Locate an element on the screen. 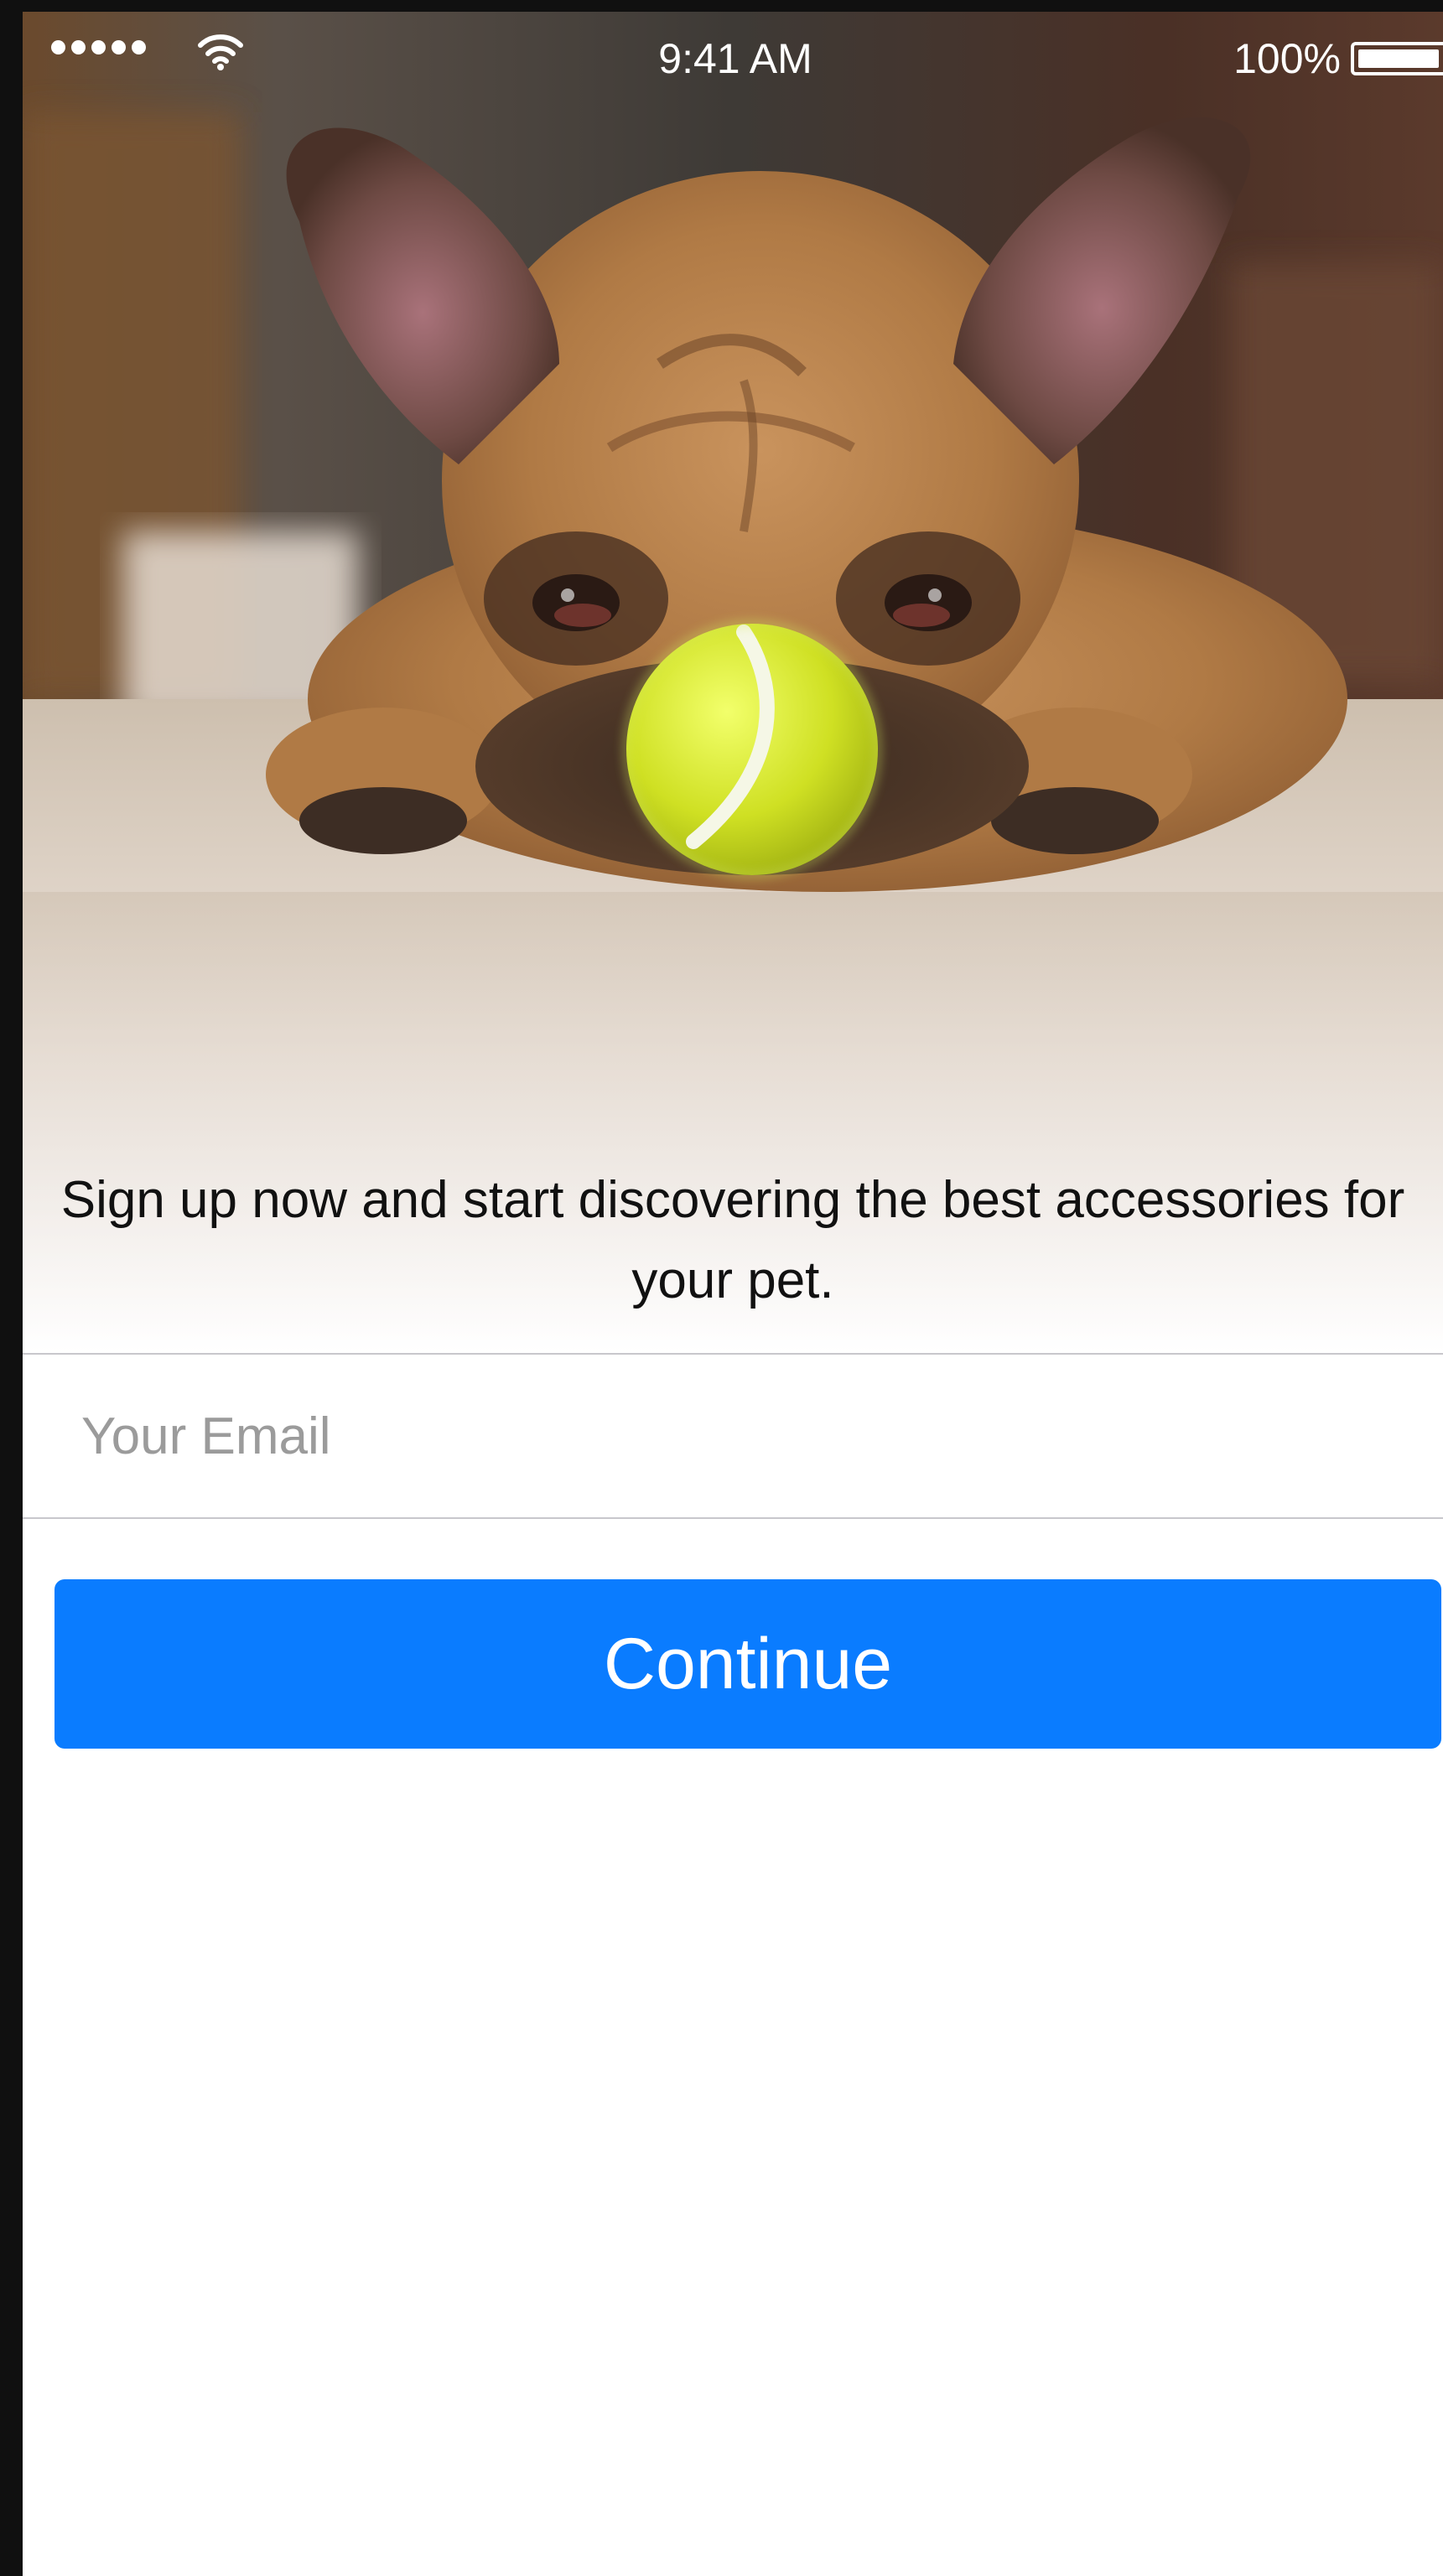 This screenshot has width=1443, height=2576. status-time: 9:41 AM is located at coordinates (735, 58).